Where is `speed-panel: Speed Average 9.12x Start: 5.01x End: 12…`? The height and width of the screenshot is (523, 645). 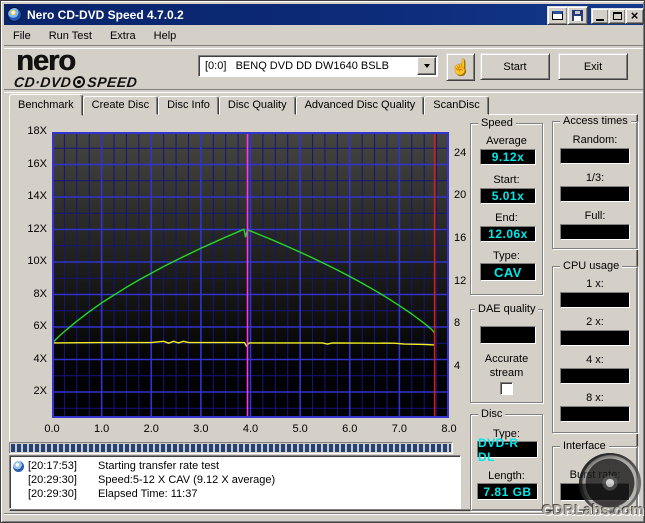 speed-panel: Speed Average 9.12x Start: 5.01x End: 12… is located at coordinates (506, 206).